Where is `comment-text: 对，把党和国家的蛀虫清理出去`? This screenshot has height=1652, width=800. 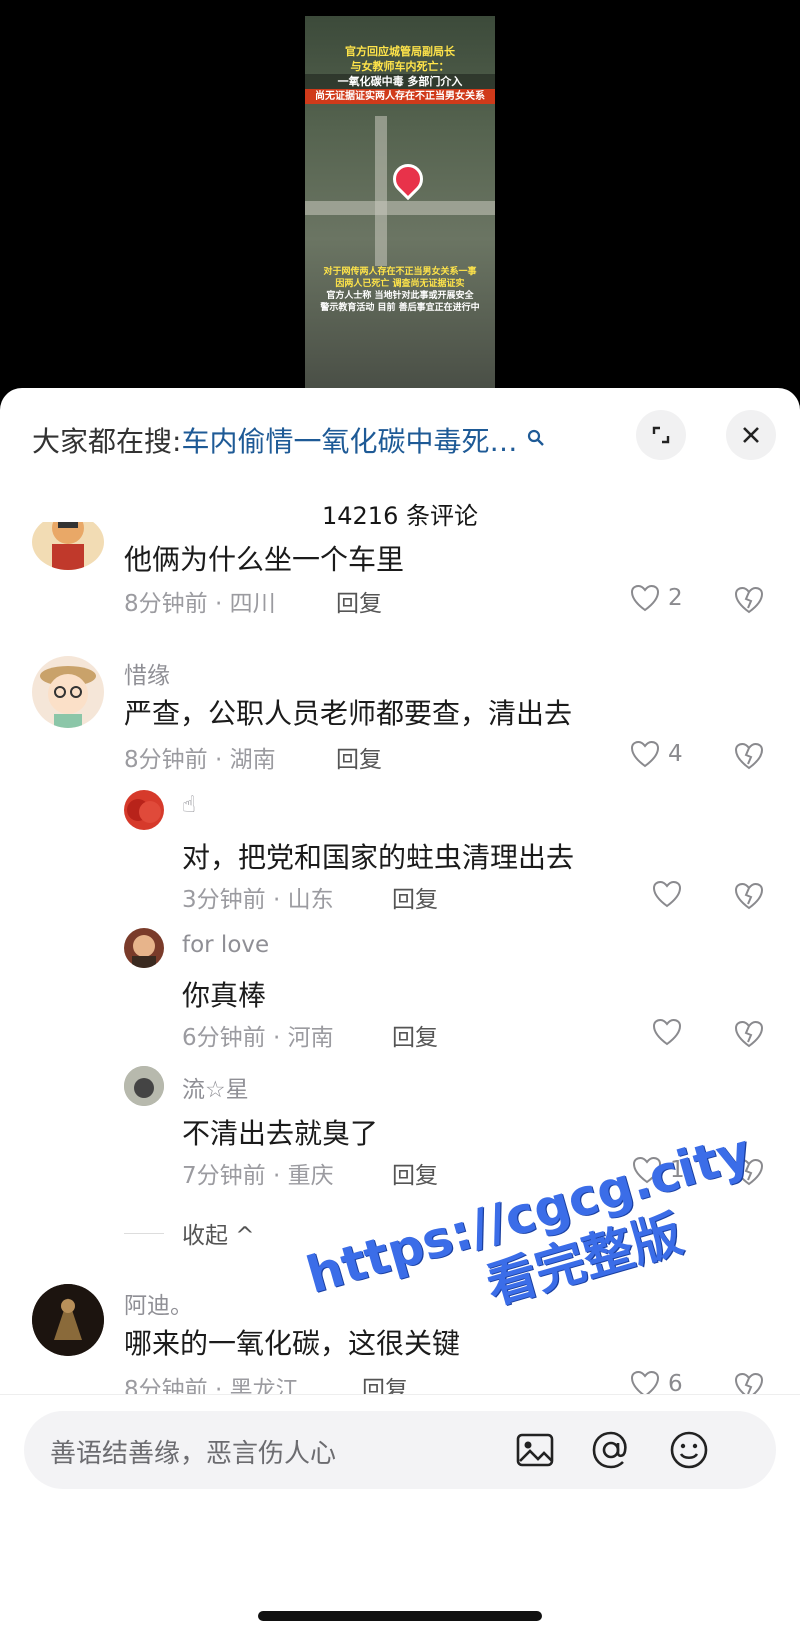 comment-text: 对，把党和国家的蛀虫清理出去 is located at coordinates (378, 857).